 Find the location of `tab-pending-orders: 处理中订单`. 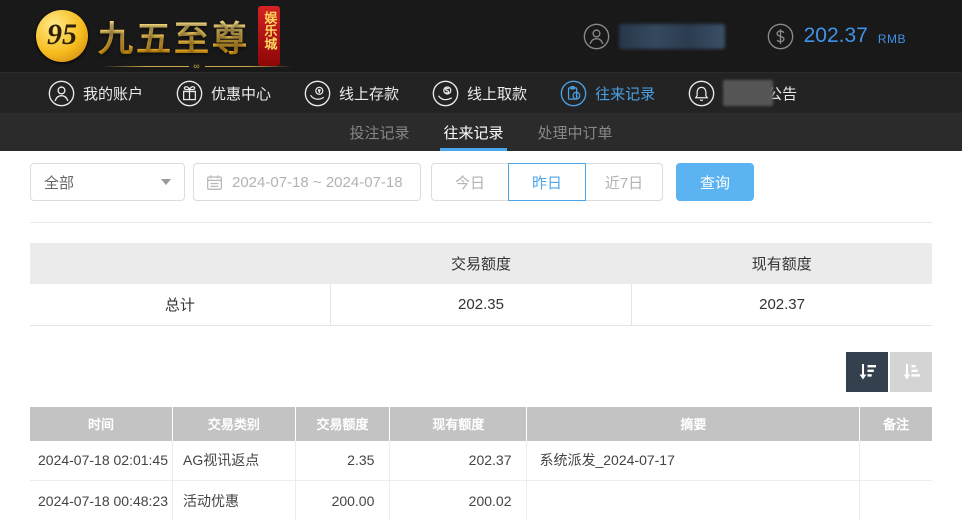

tab-pending-orders: 处理中订单 is located at coordinates (575, 132).